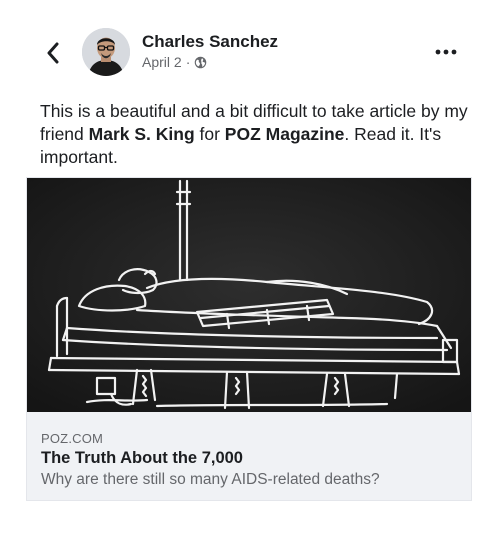 Image resolution: width=500 pixels, height=539 pixels. What do you see at coordinates (142, 458) in the screenshot?
I see `link-title: The Truth About the 7,000` at bounding box center [142, 458].